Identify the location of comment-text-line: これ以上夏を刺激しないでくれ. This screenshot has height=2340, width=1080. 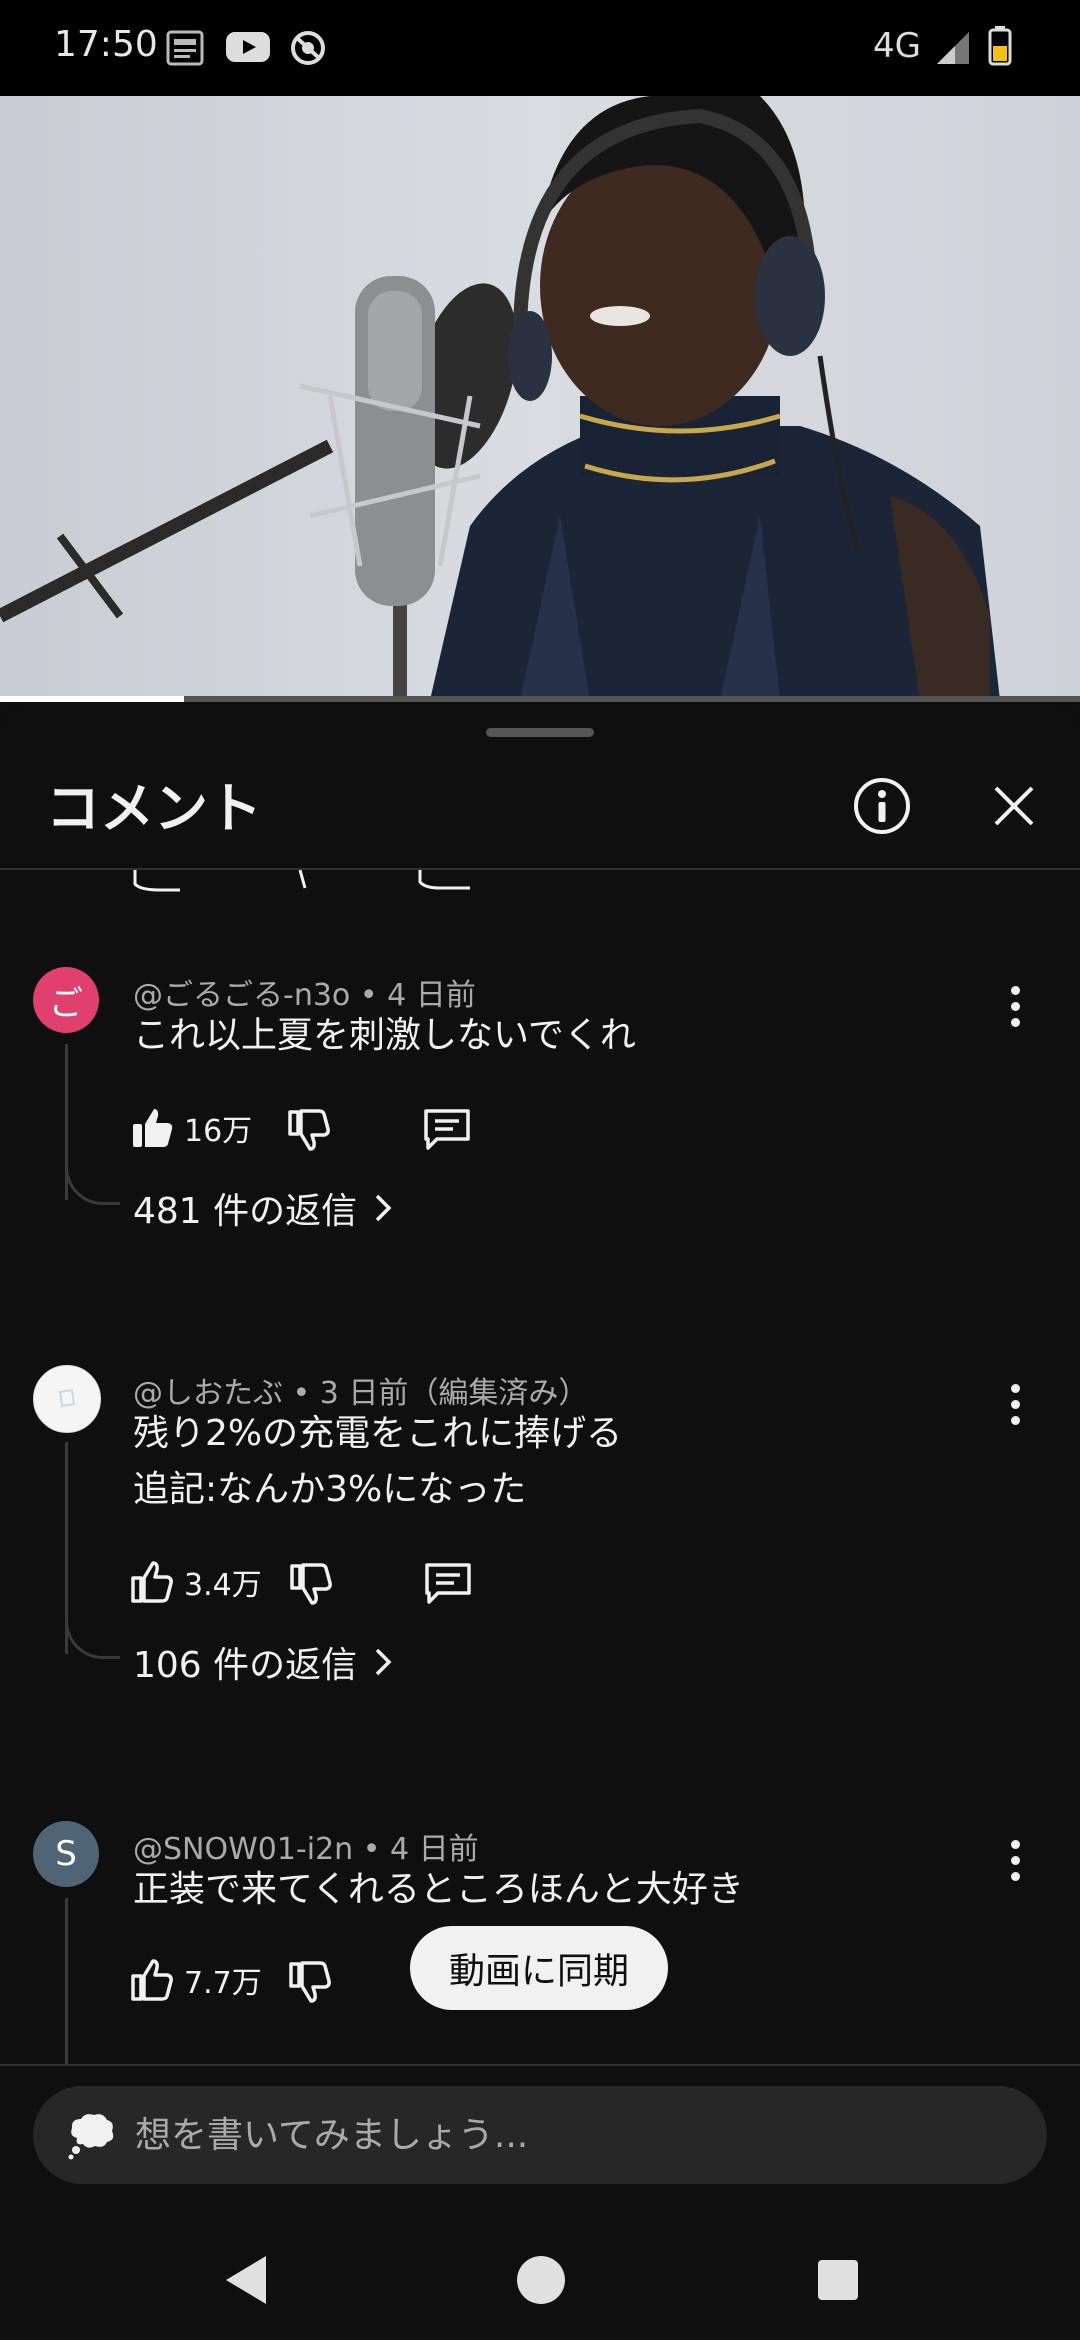
(384, 1035).